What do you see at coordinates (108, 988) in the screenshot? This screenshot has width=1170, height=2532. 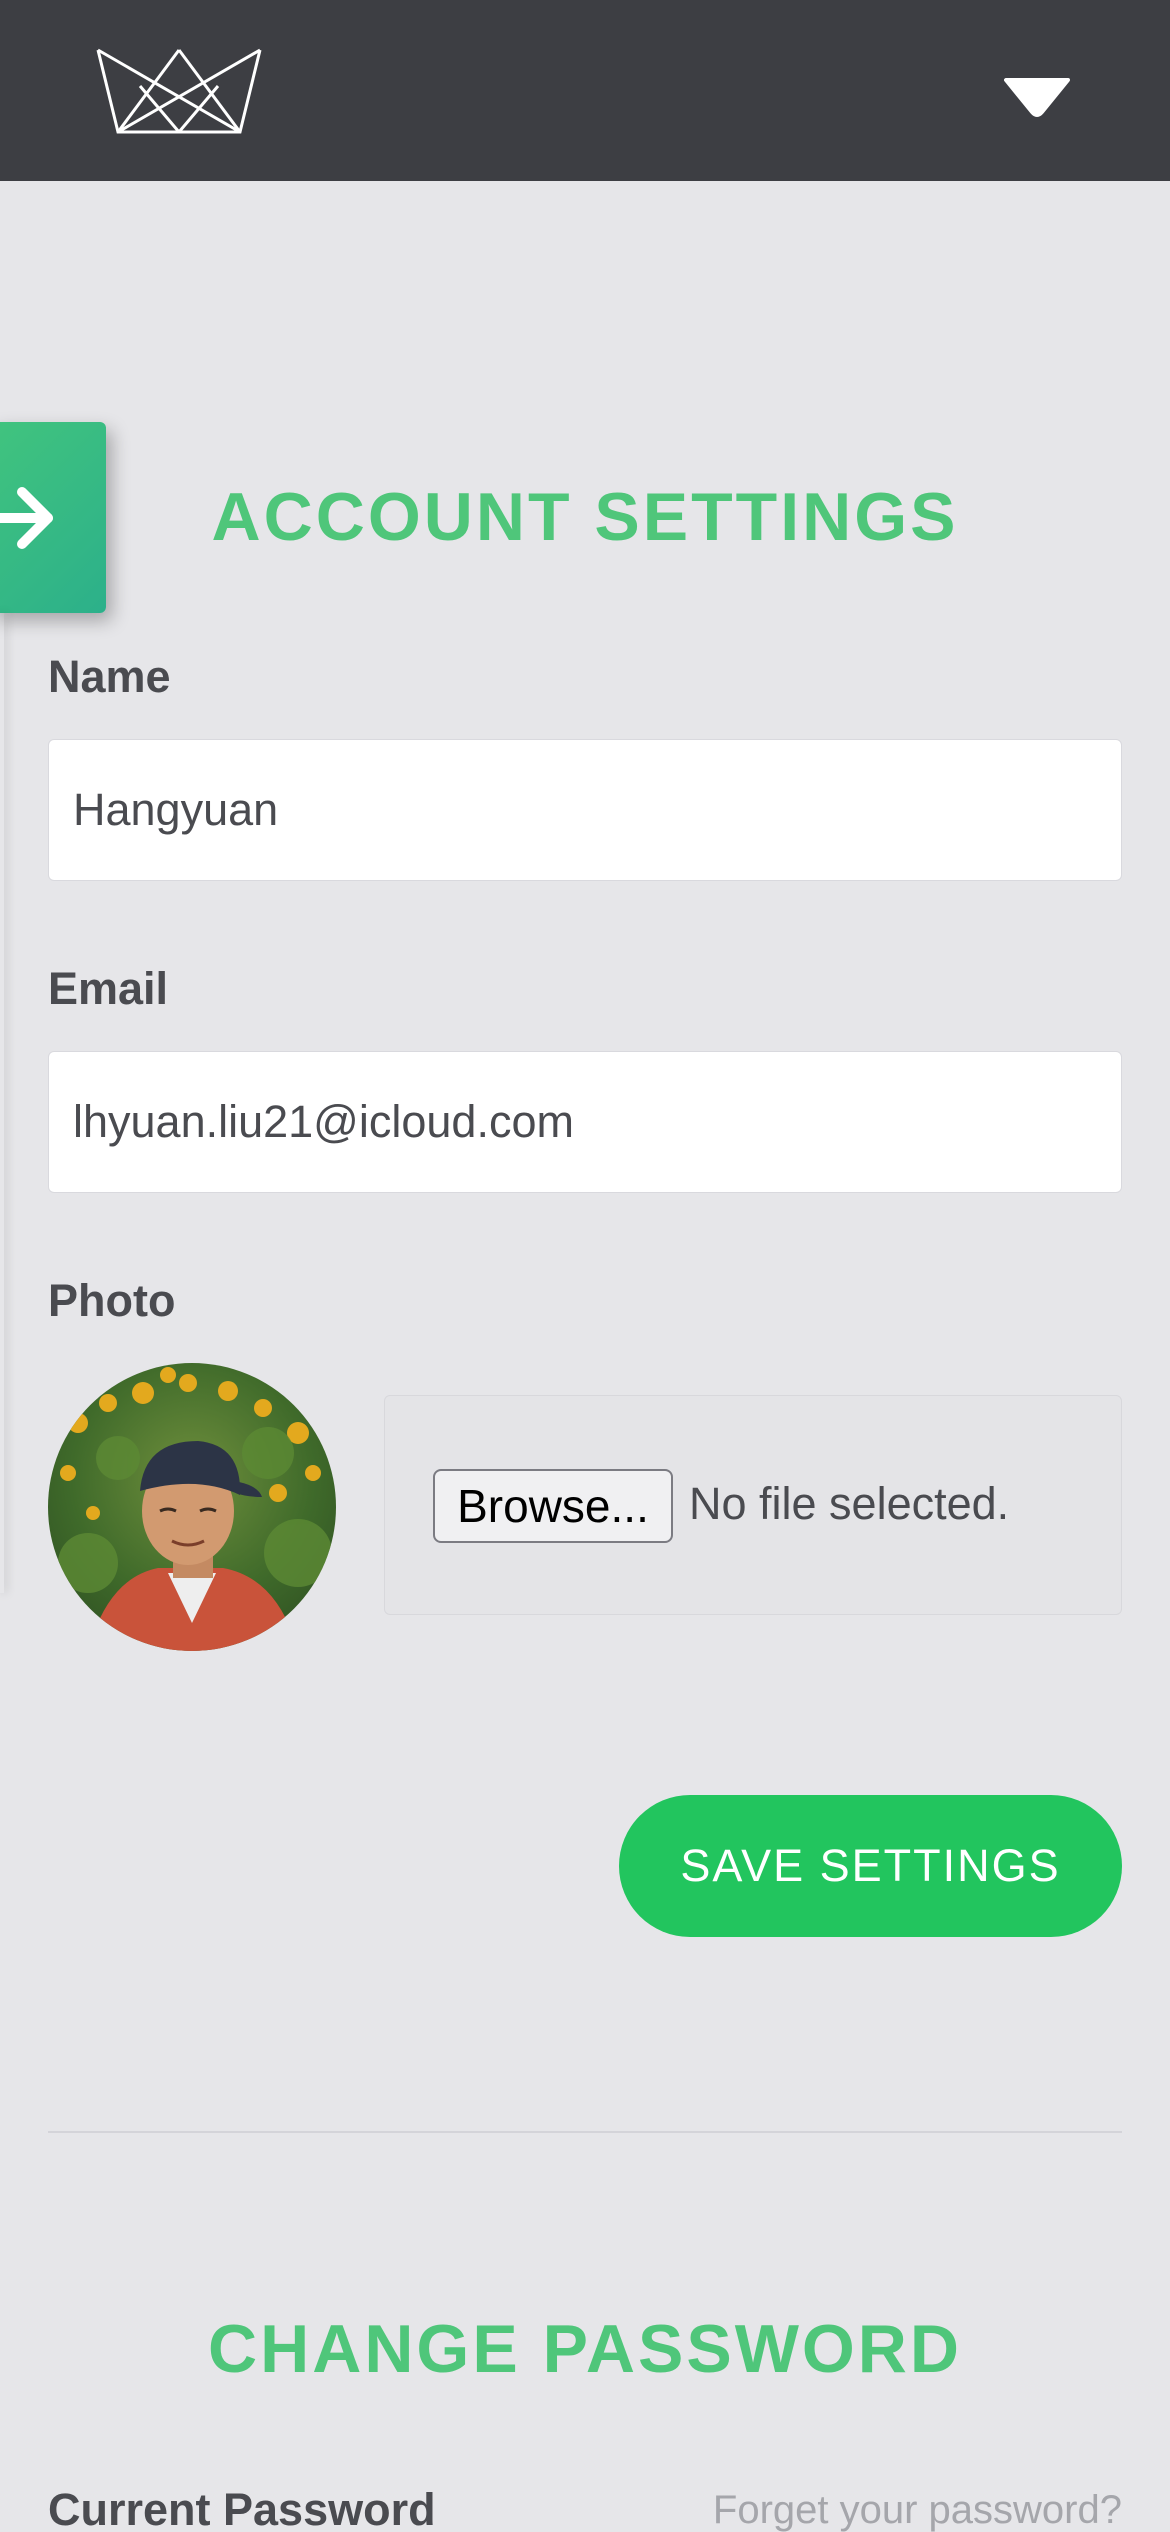 I see `email-label: Email` at bounding box center [108, 988].